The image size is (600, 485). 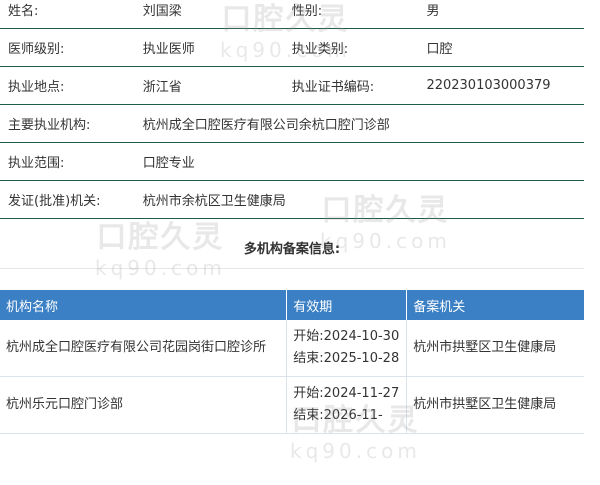 What do you see at coordinates (67, 47) in the screenshot?
I see `level-label: 医师级别:` at bounding box center [67, 47].